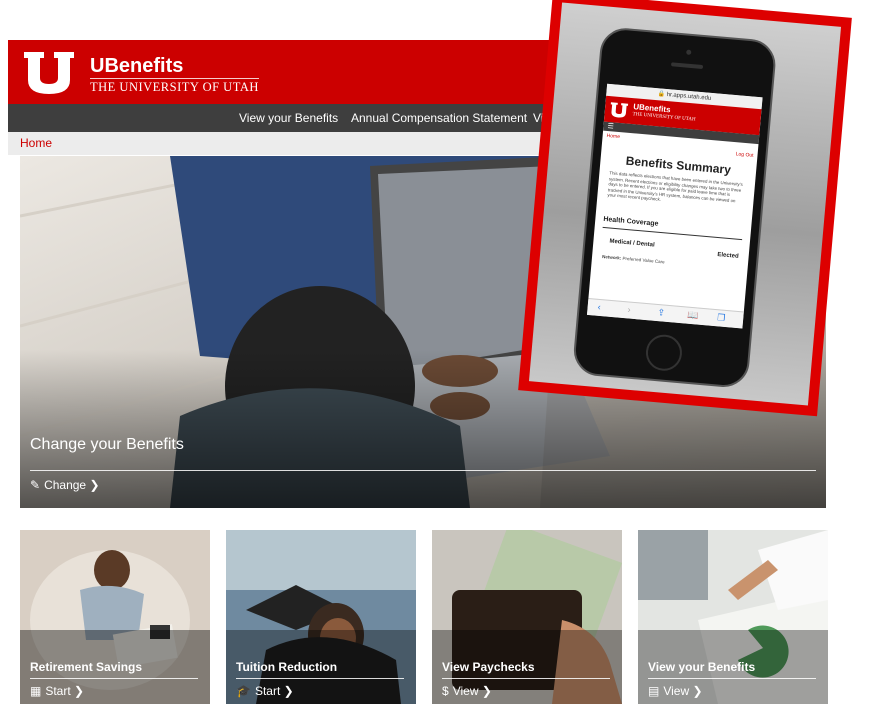  I want to click on speaker-icon, so click(687, 66).